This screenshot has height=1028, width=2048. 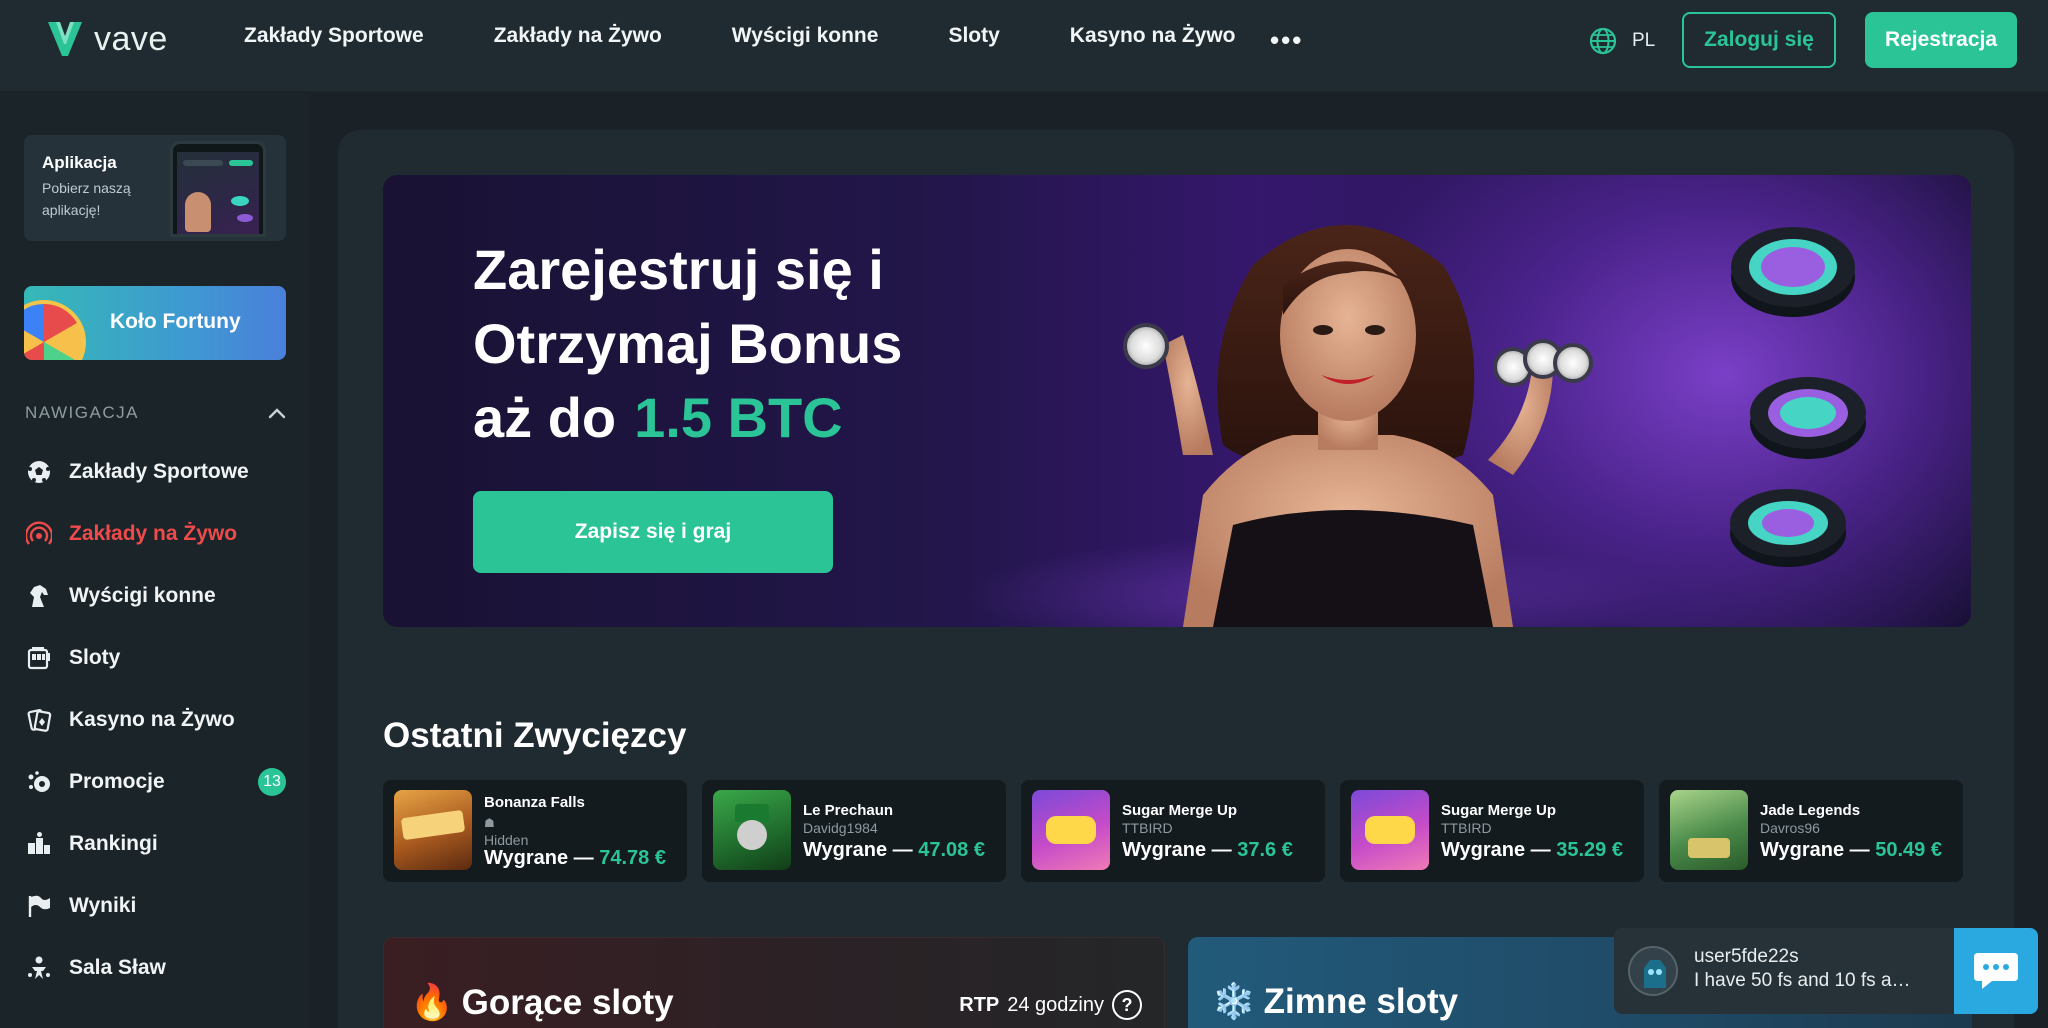 I want to click on sidebar-item-label: Zakłady na Żywo, so click(x=153, y=533).